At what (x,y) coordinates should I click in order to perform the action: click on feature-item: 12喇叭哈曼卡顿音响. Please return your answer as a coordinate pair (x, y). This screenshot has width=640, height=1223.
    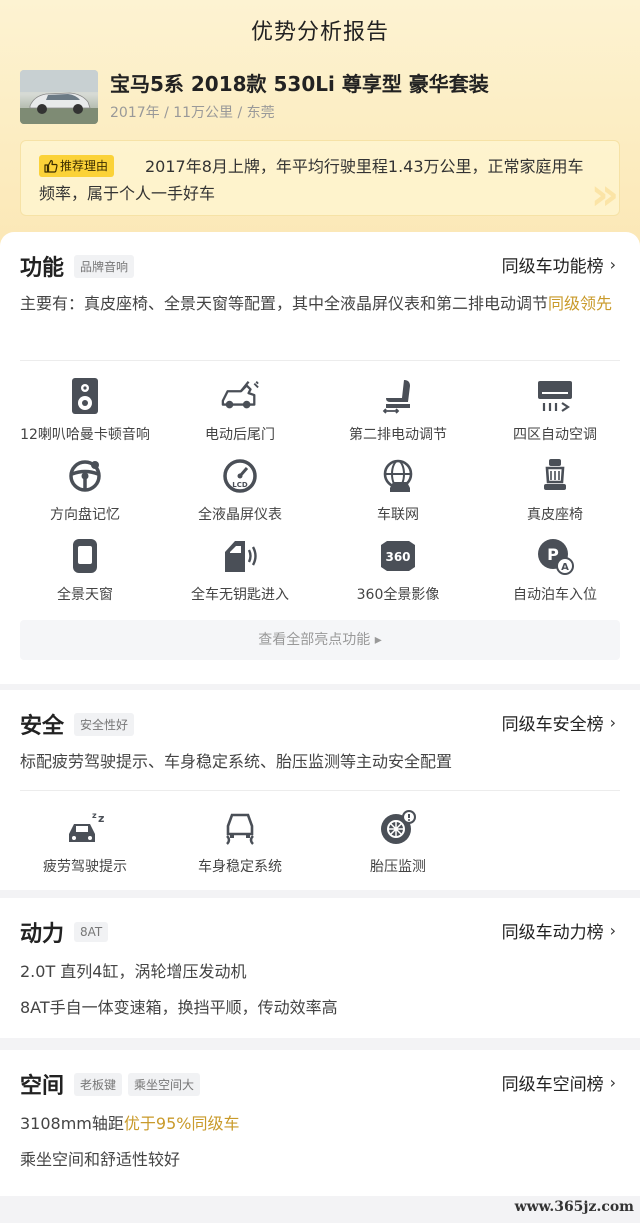
    Looking at the image, I should click on (85, 410).